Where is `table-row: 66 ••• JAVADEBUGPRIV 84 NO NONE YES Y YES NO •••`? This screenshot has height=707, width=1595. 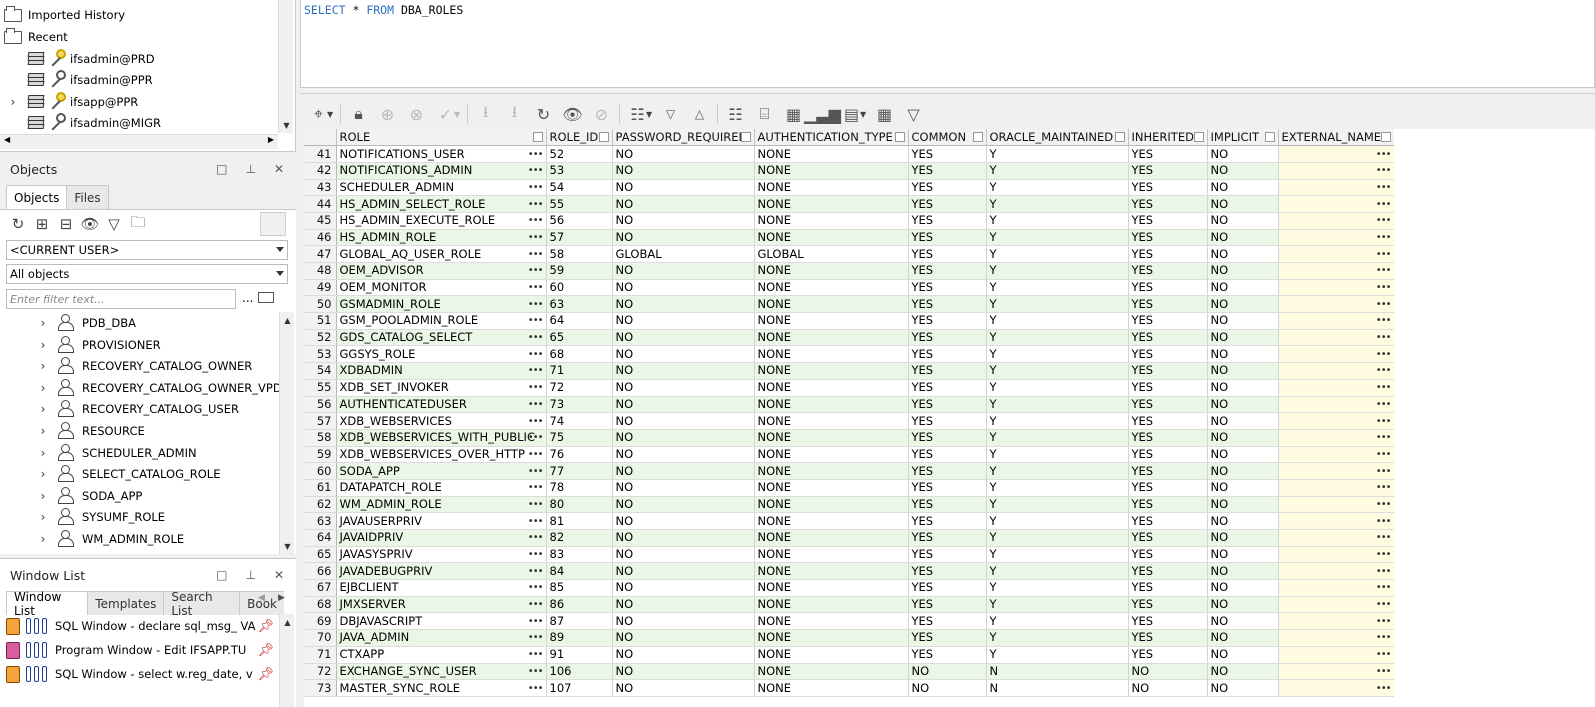
table-row: 66 ••• JAVADEBUGPRIV 84 NO NONE YES Y YES NO ••• is located at coordinates (849, 571).